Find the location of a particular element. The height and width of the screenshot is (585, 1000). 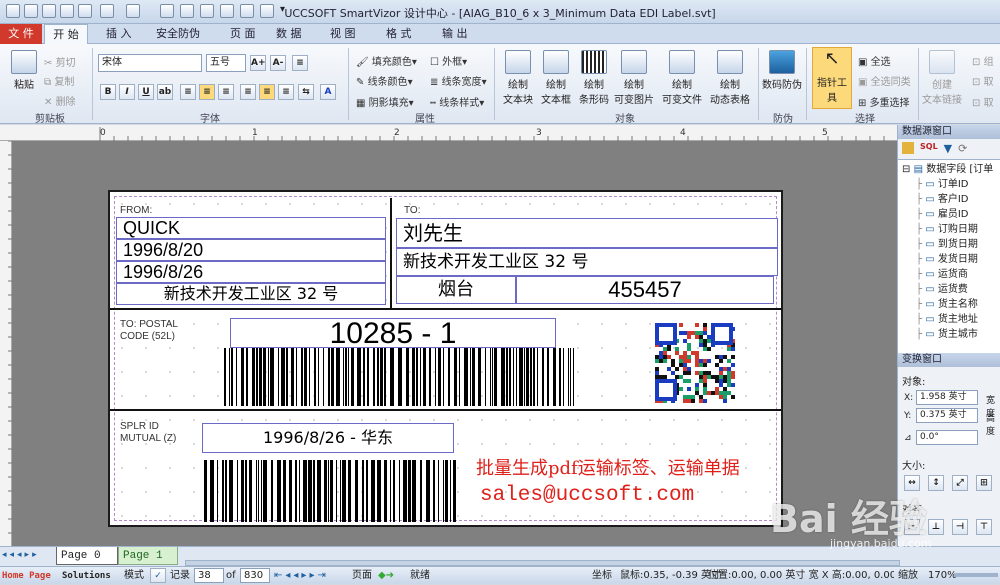

bold-icon: B is located at coordinates (108, 92).